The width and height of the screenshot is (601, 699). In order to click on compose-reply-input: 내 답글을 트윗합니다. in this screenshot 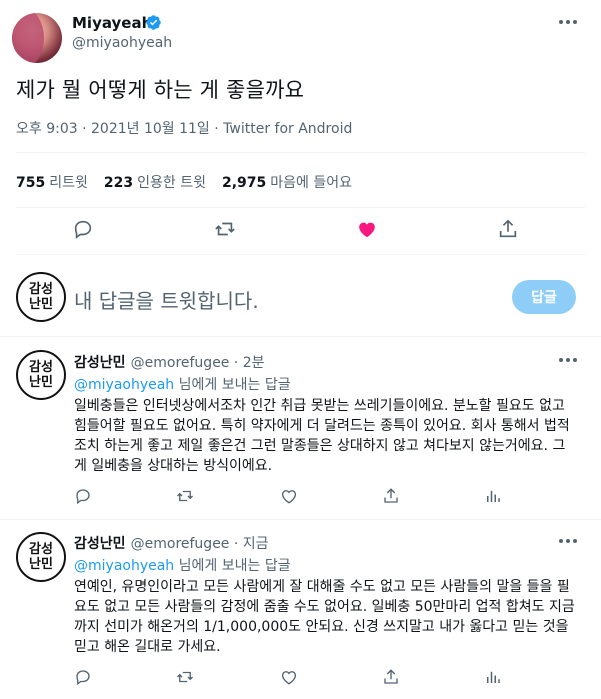, I will do `click(166, 299)`.